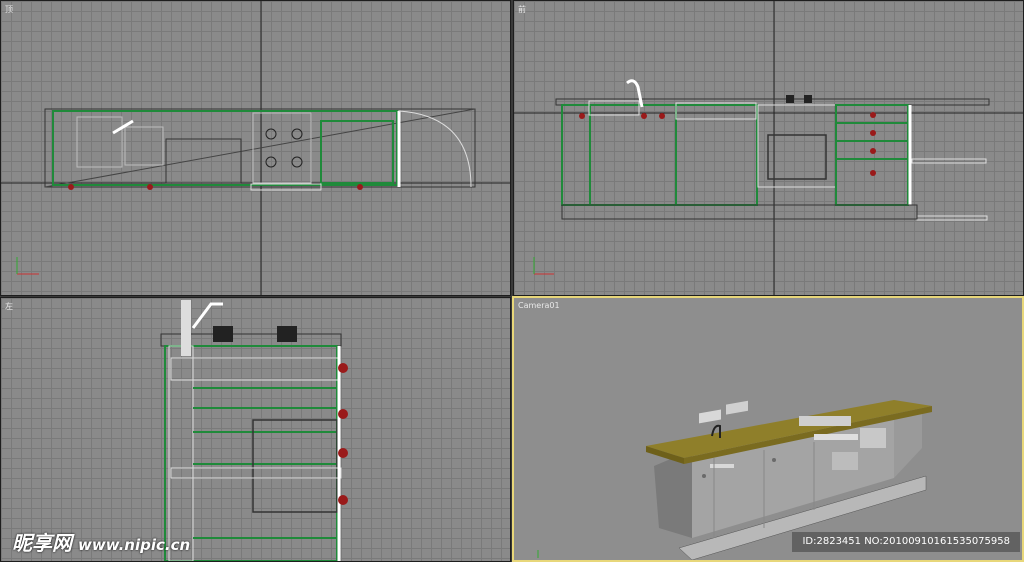  What do you see at coordinates (906, 542) in the screenshot?
I see `image-id-bar: ID:2823451 NO:20100910161535075958` at bounding box center [906, 542].